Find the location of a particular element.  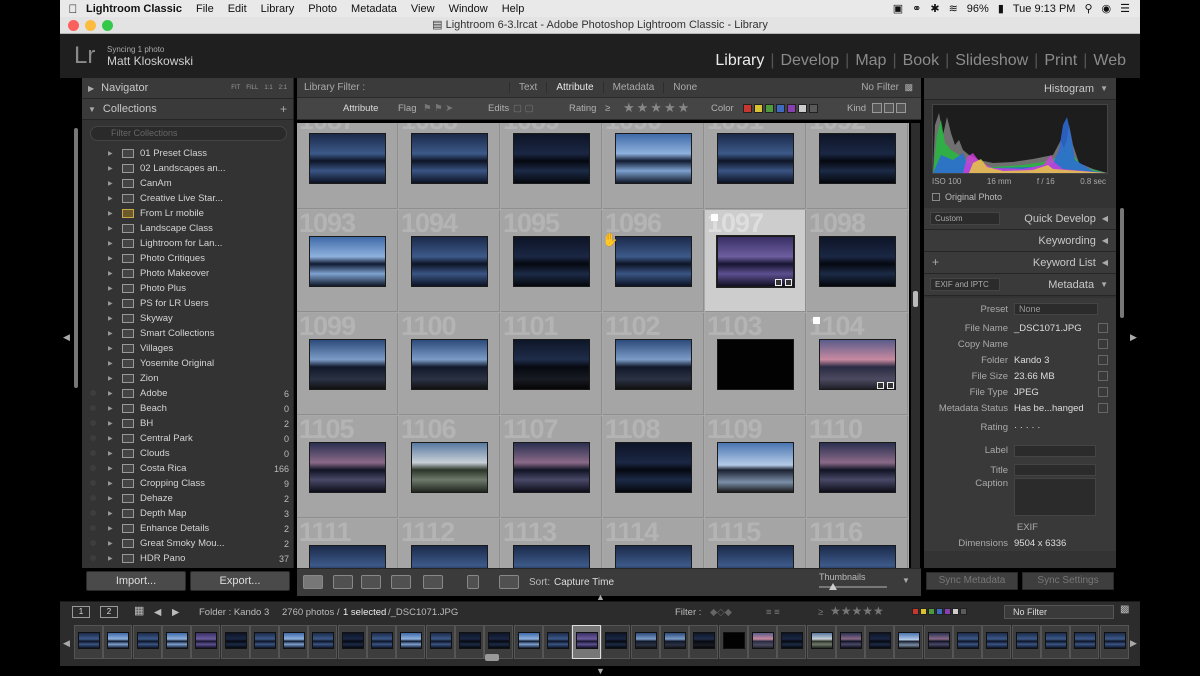

color-swatch is located at coordinates (813, 108).